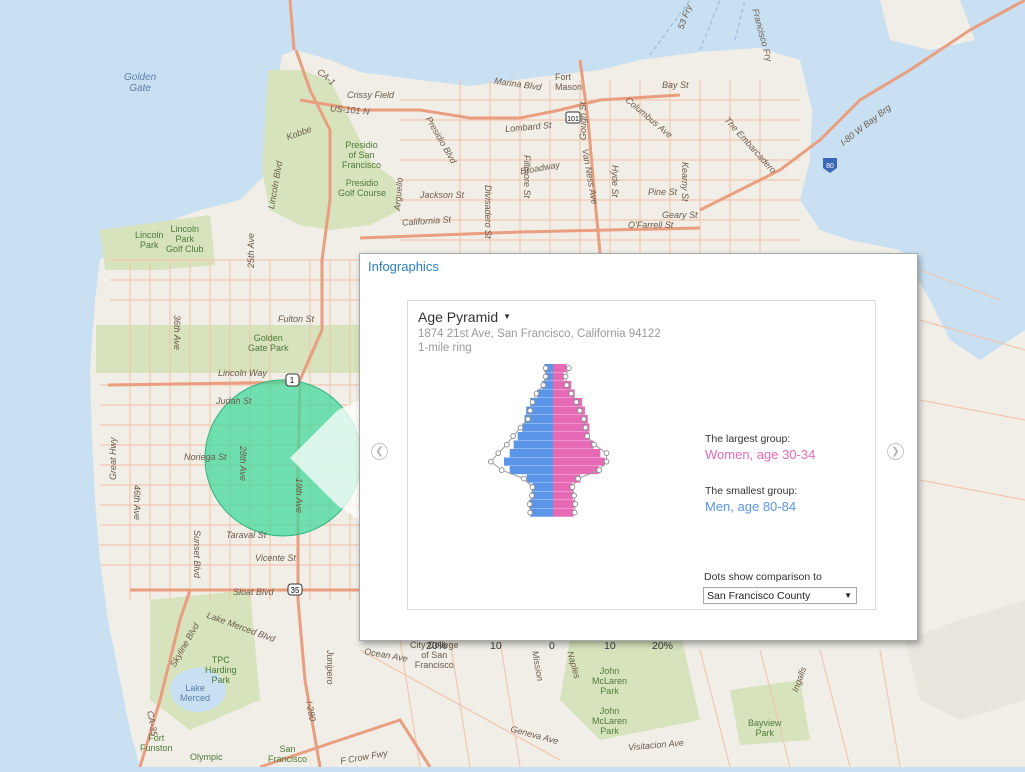 The height and width of the screenshot is (772, 1025). Describe the element at coordinates (763, 577) in the screenshot. I see `comparison-label: Dots show comparison to` at that location.